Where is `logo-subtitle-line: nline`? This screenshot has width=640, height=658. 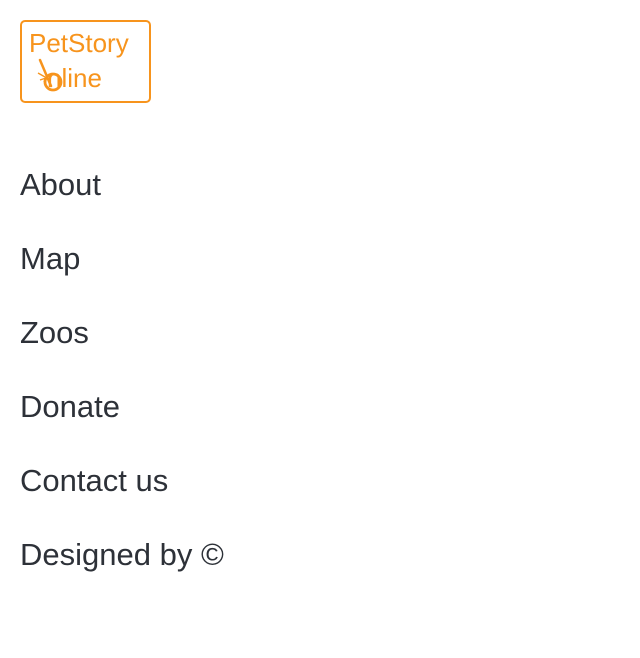 logo-subtitle-line: nline is located at coordinates (74, 78).